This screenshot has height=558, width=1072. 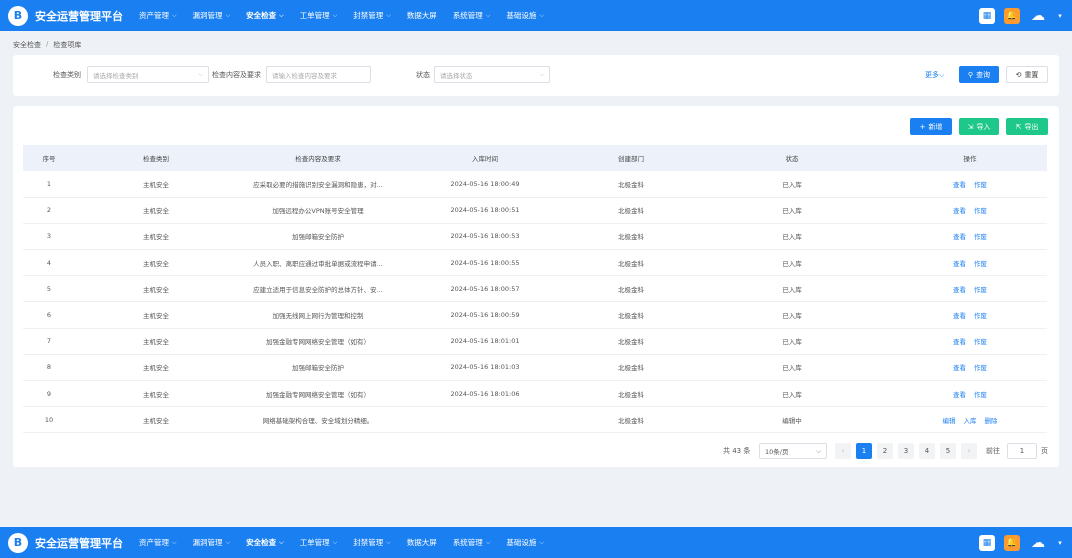 What do you see at coordinates (49, 315) in the screenshot?
I see `cell-index: 6` at bounding box center [49, 315].